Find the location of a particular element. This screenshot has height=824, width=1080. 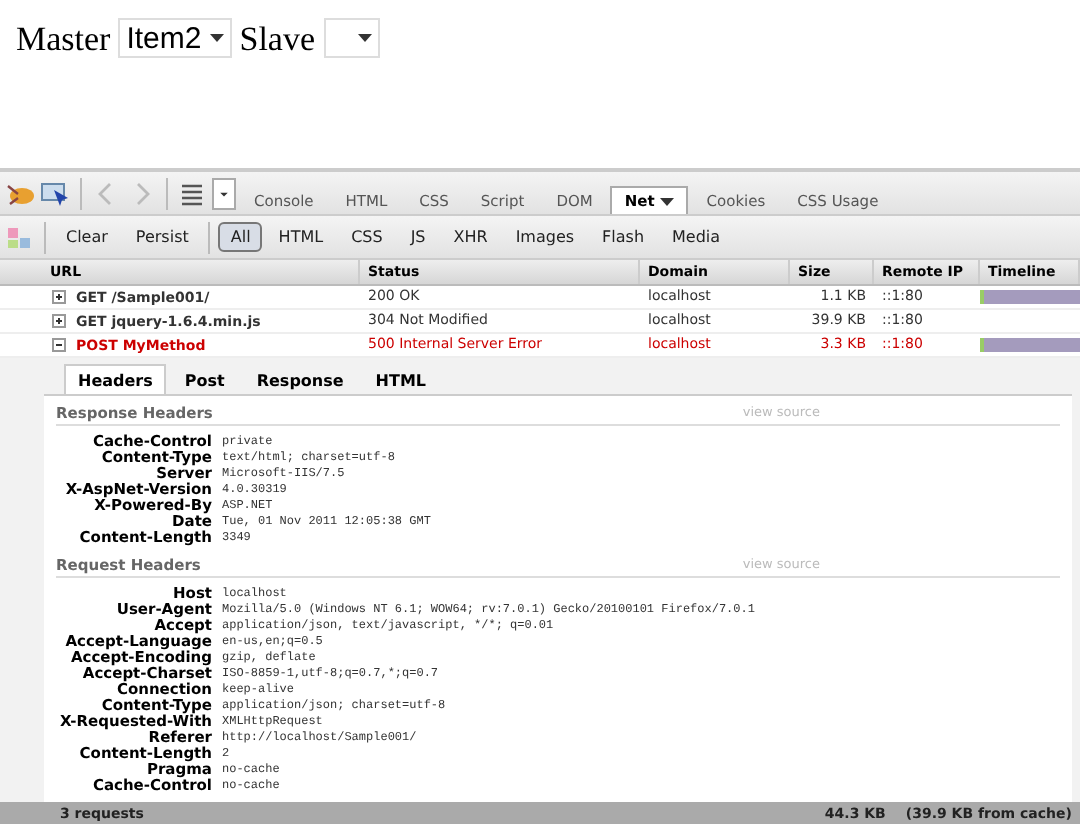

master-label: Master is located at coordinates (63, 40).